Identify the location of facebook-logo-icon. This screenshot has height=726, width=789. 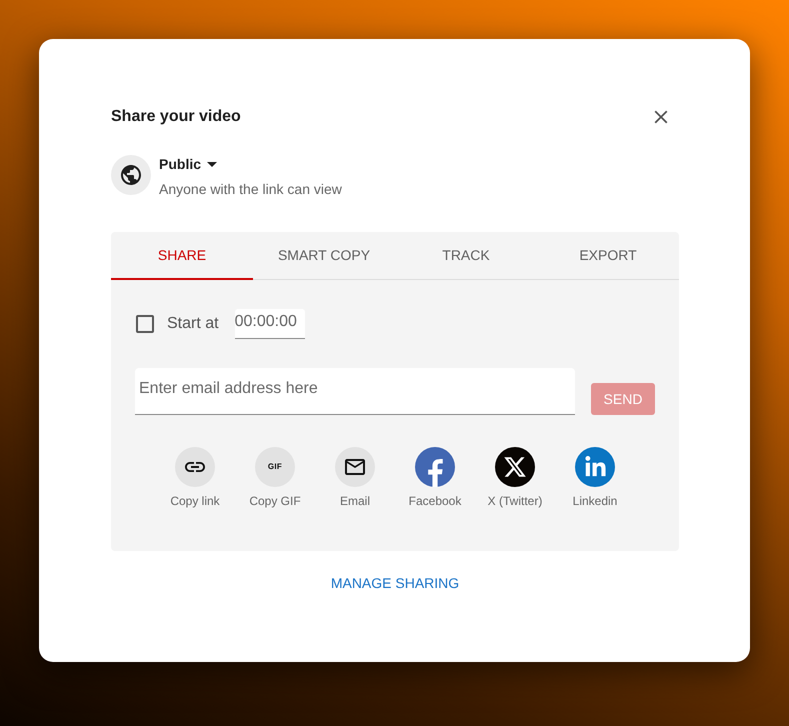
(435, 467).